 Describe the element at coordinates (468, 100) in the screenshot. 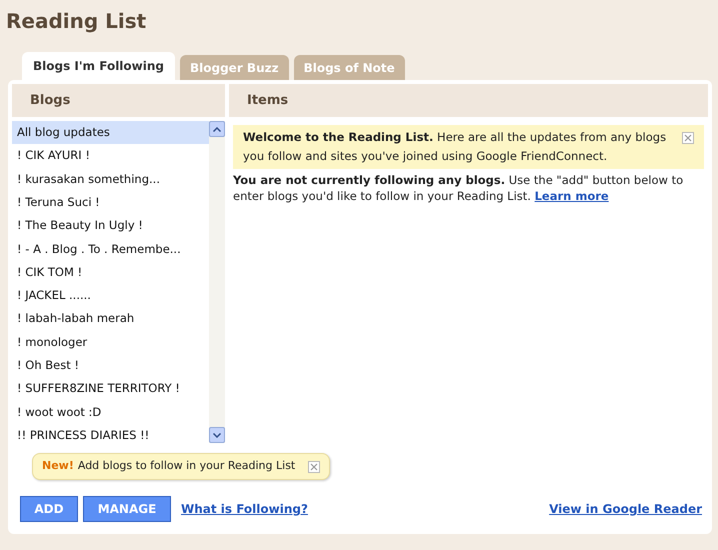

I see `column-header: Items` at that location.